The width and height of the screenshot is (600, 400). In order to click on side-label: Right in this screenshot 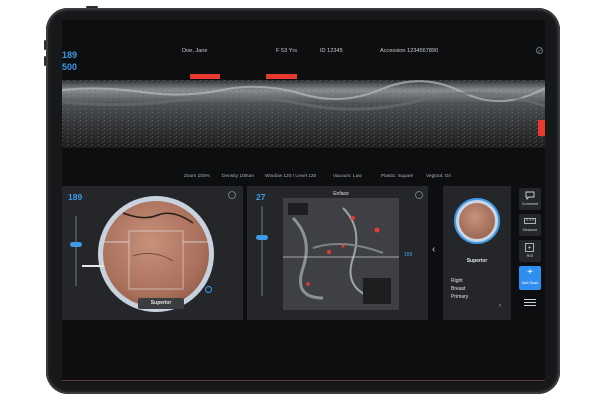, I will do `click(457, 281)`.